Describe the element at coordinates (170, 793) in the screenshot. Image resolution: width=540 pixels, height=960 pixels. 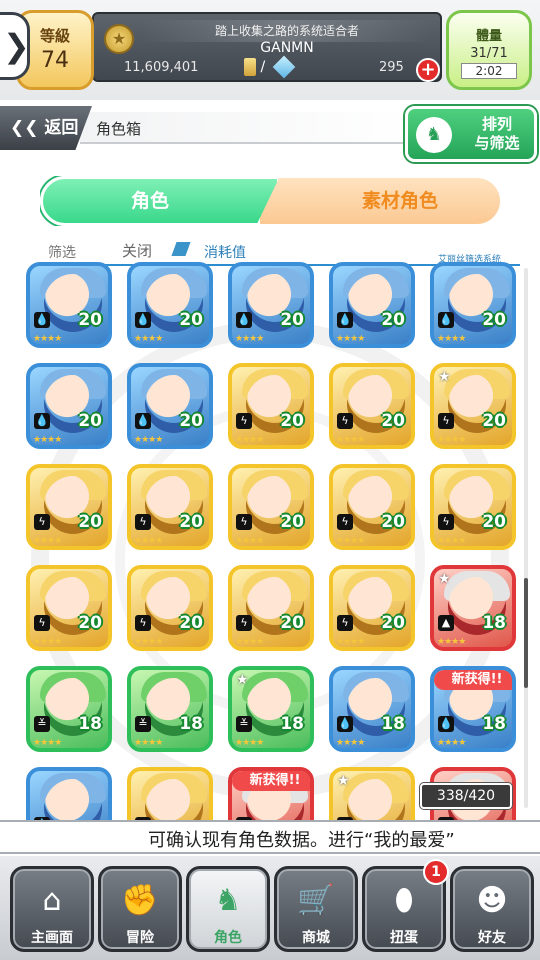
I see `character-card: ϟ` at that location.